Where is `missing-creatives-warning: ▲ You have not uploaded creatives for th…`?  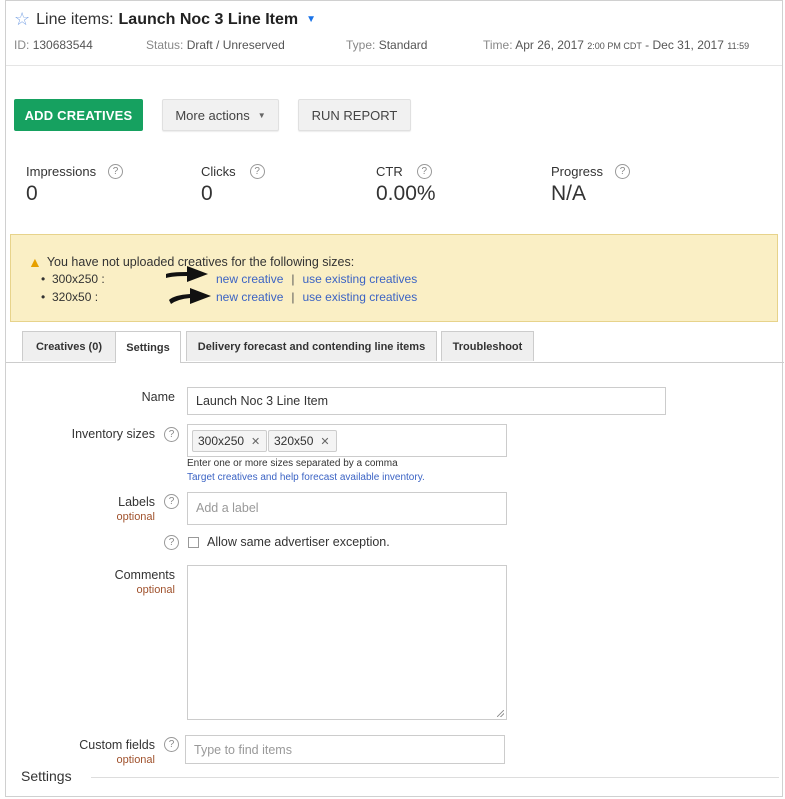
missing-creatives-warning: ▲ You have not uploaded creatives for th… is located at coordinates (394, 278).